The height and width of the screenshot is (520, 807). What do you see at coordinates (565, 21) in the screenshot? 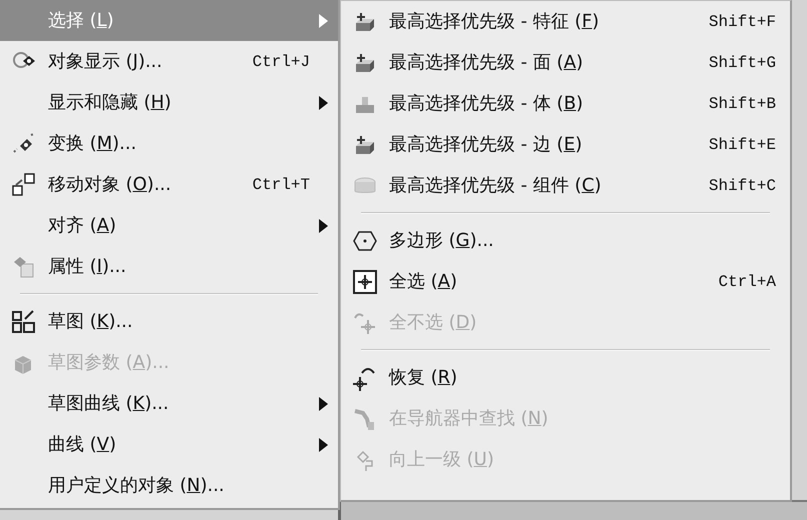
I see `menu-item: 最高选择优先级 - 特征 (F) Shift+F` at bounding box center [565, 21].